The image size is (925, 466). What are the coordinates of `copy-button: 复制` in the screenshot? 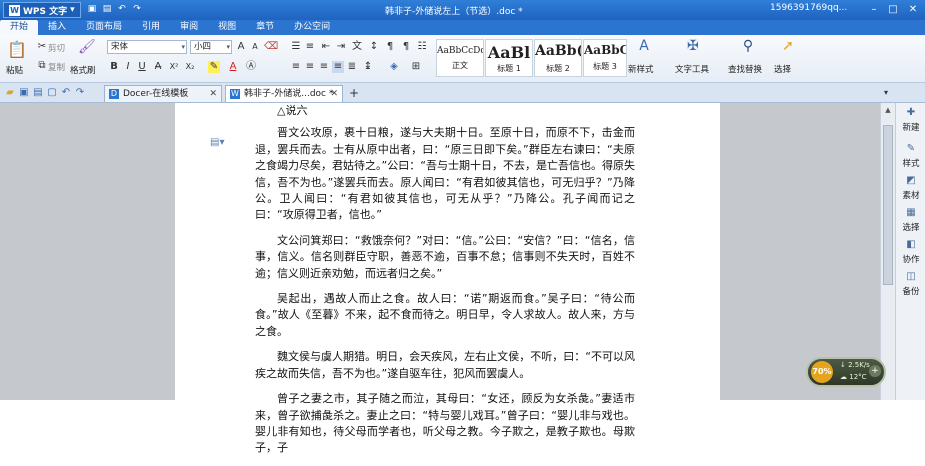 It's located at (56, 67).